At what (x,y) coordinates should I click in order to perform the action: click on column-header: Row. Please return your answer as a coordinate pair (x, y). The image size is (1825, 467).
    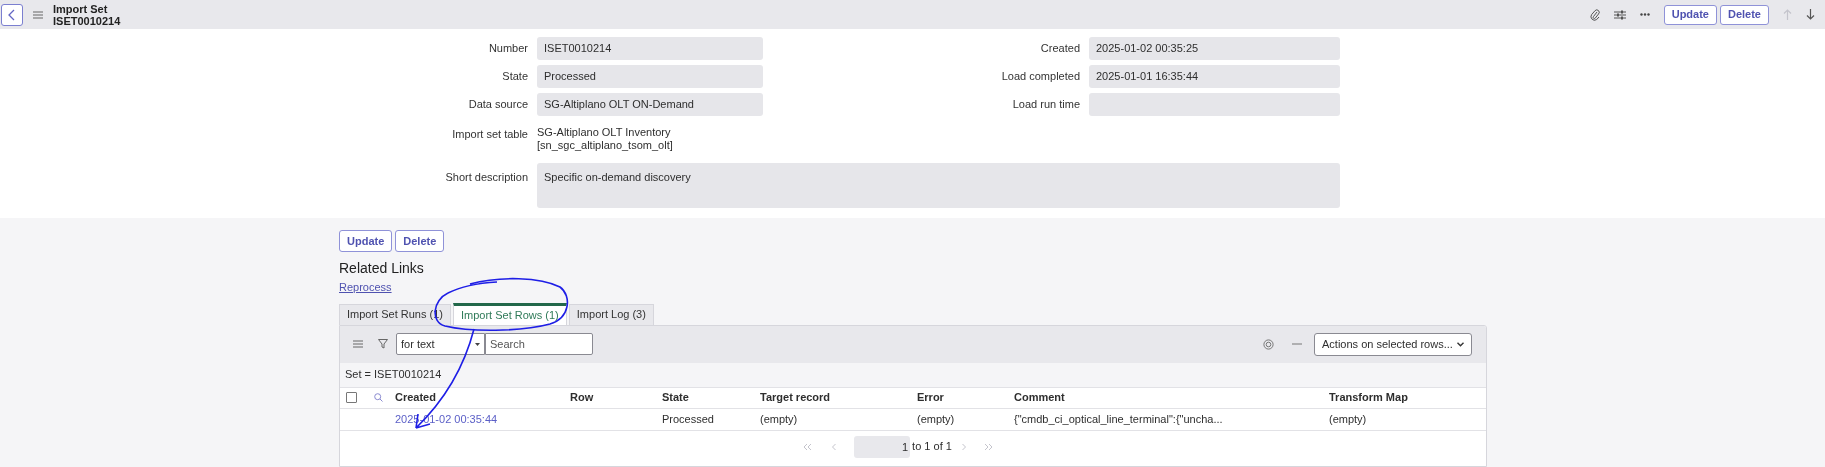
    Looking at the image, I should click on (616, 397).